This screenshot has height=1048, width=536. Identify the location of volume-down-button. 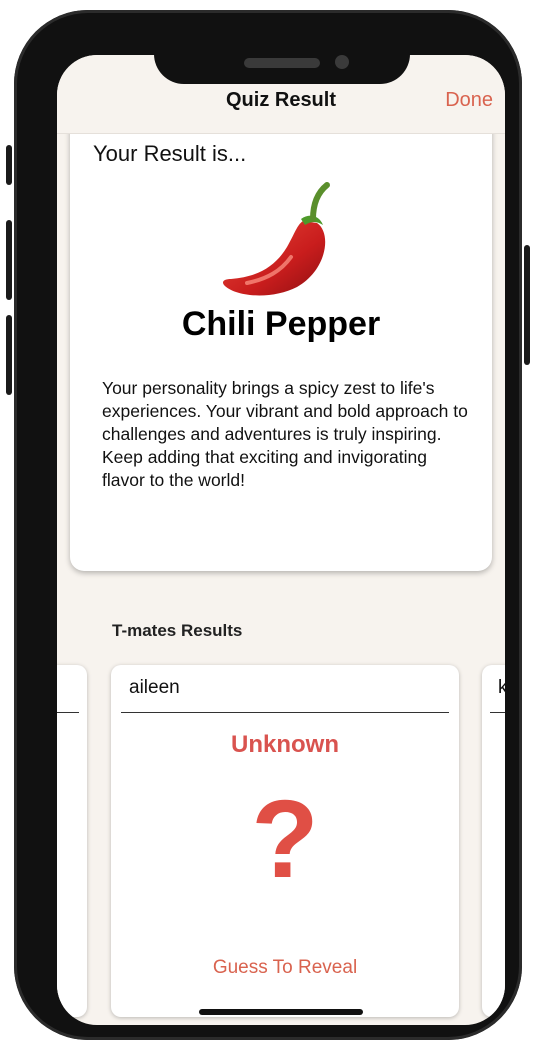
(9, 355).